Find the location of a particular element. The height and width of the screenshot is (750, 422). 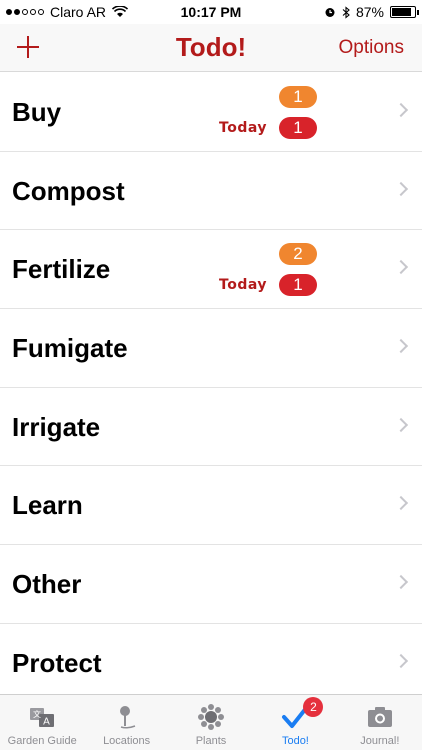

list-item-protect: Protect is located at coordinates (211, 663).